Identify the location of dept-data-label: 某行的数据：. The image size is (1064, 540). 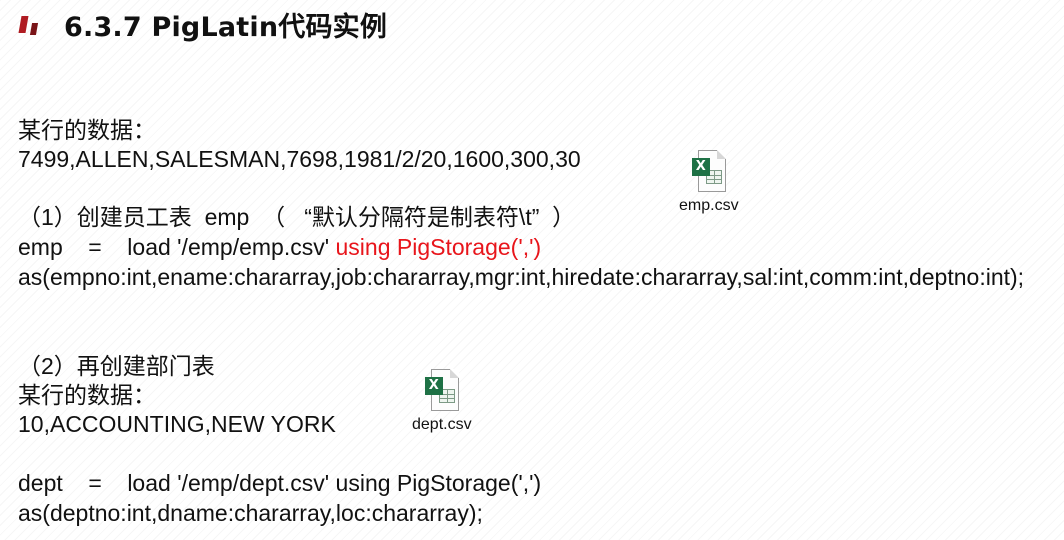
(87, 395).